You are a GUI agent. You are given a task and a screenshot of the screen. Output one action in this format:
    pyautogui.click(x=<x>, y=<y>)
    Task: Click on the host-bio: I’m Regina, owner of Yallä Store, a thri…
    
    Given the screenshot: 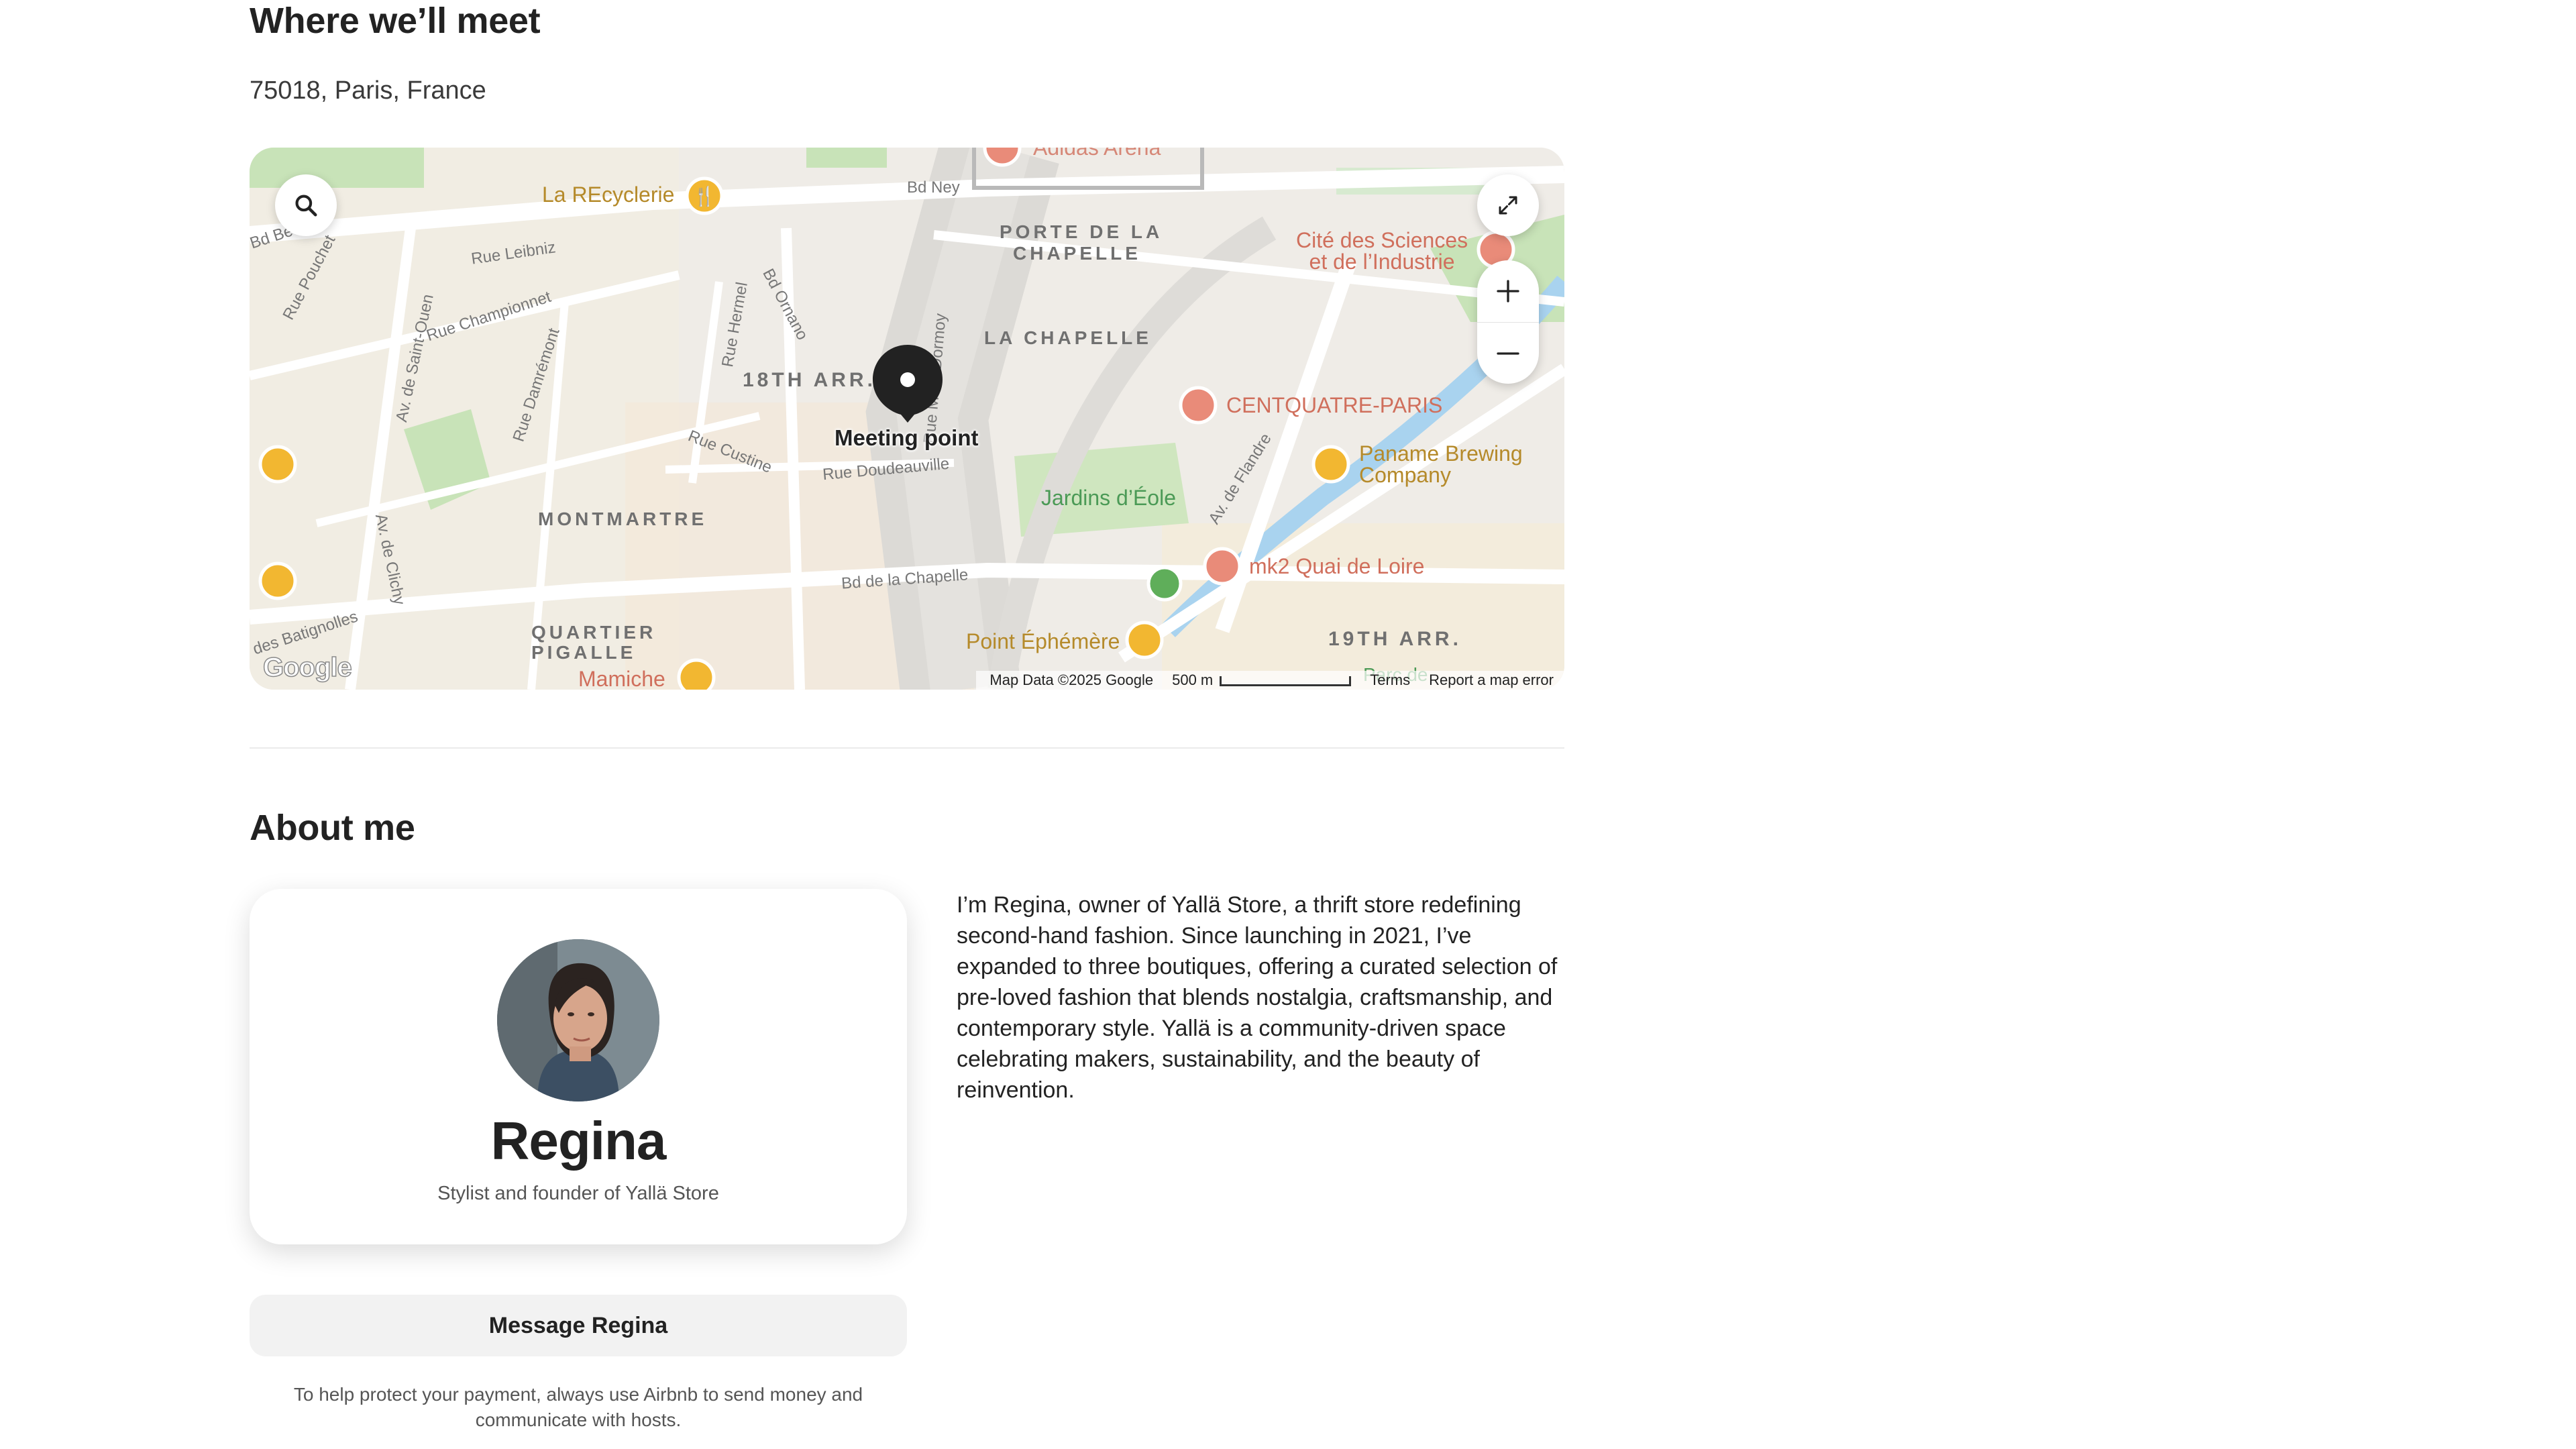 What is the action you would take?
    pyautogui.click(x=1257, y=997)
    